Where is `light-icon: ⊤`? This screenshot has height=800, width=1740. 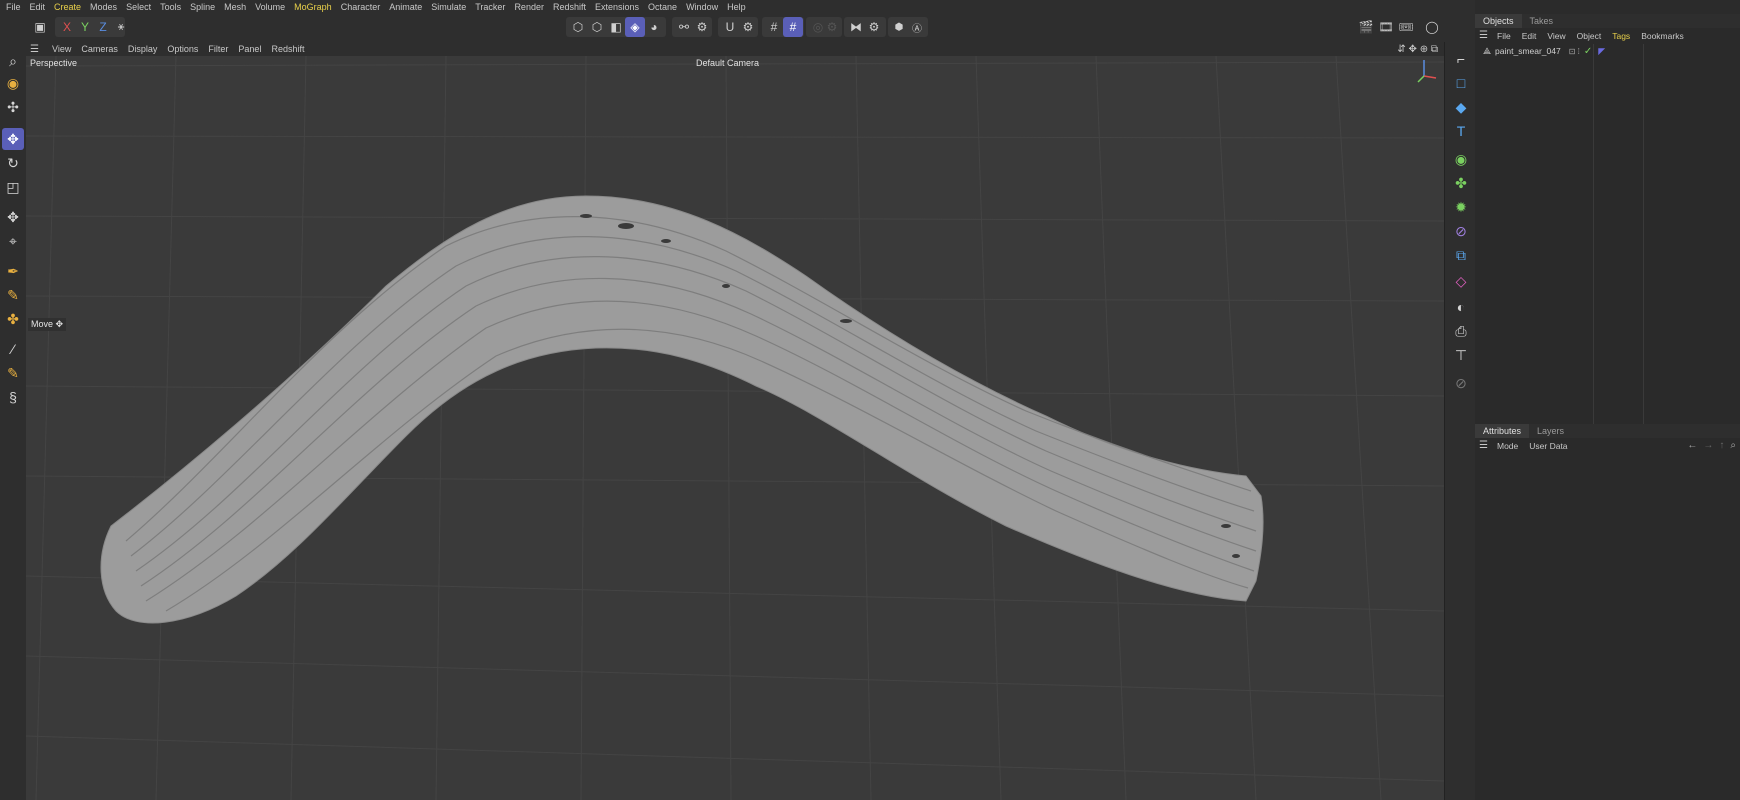
light-icon: ⊤ is located at coordinates (1461, 355).